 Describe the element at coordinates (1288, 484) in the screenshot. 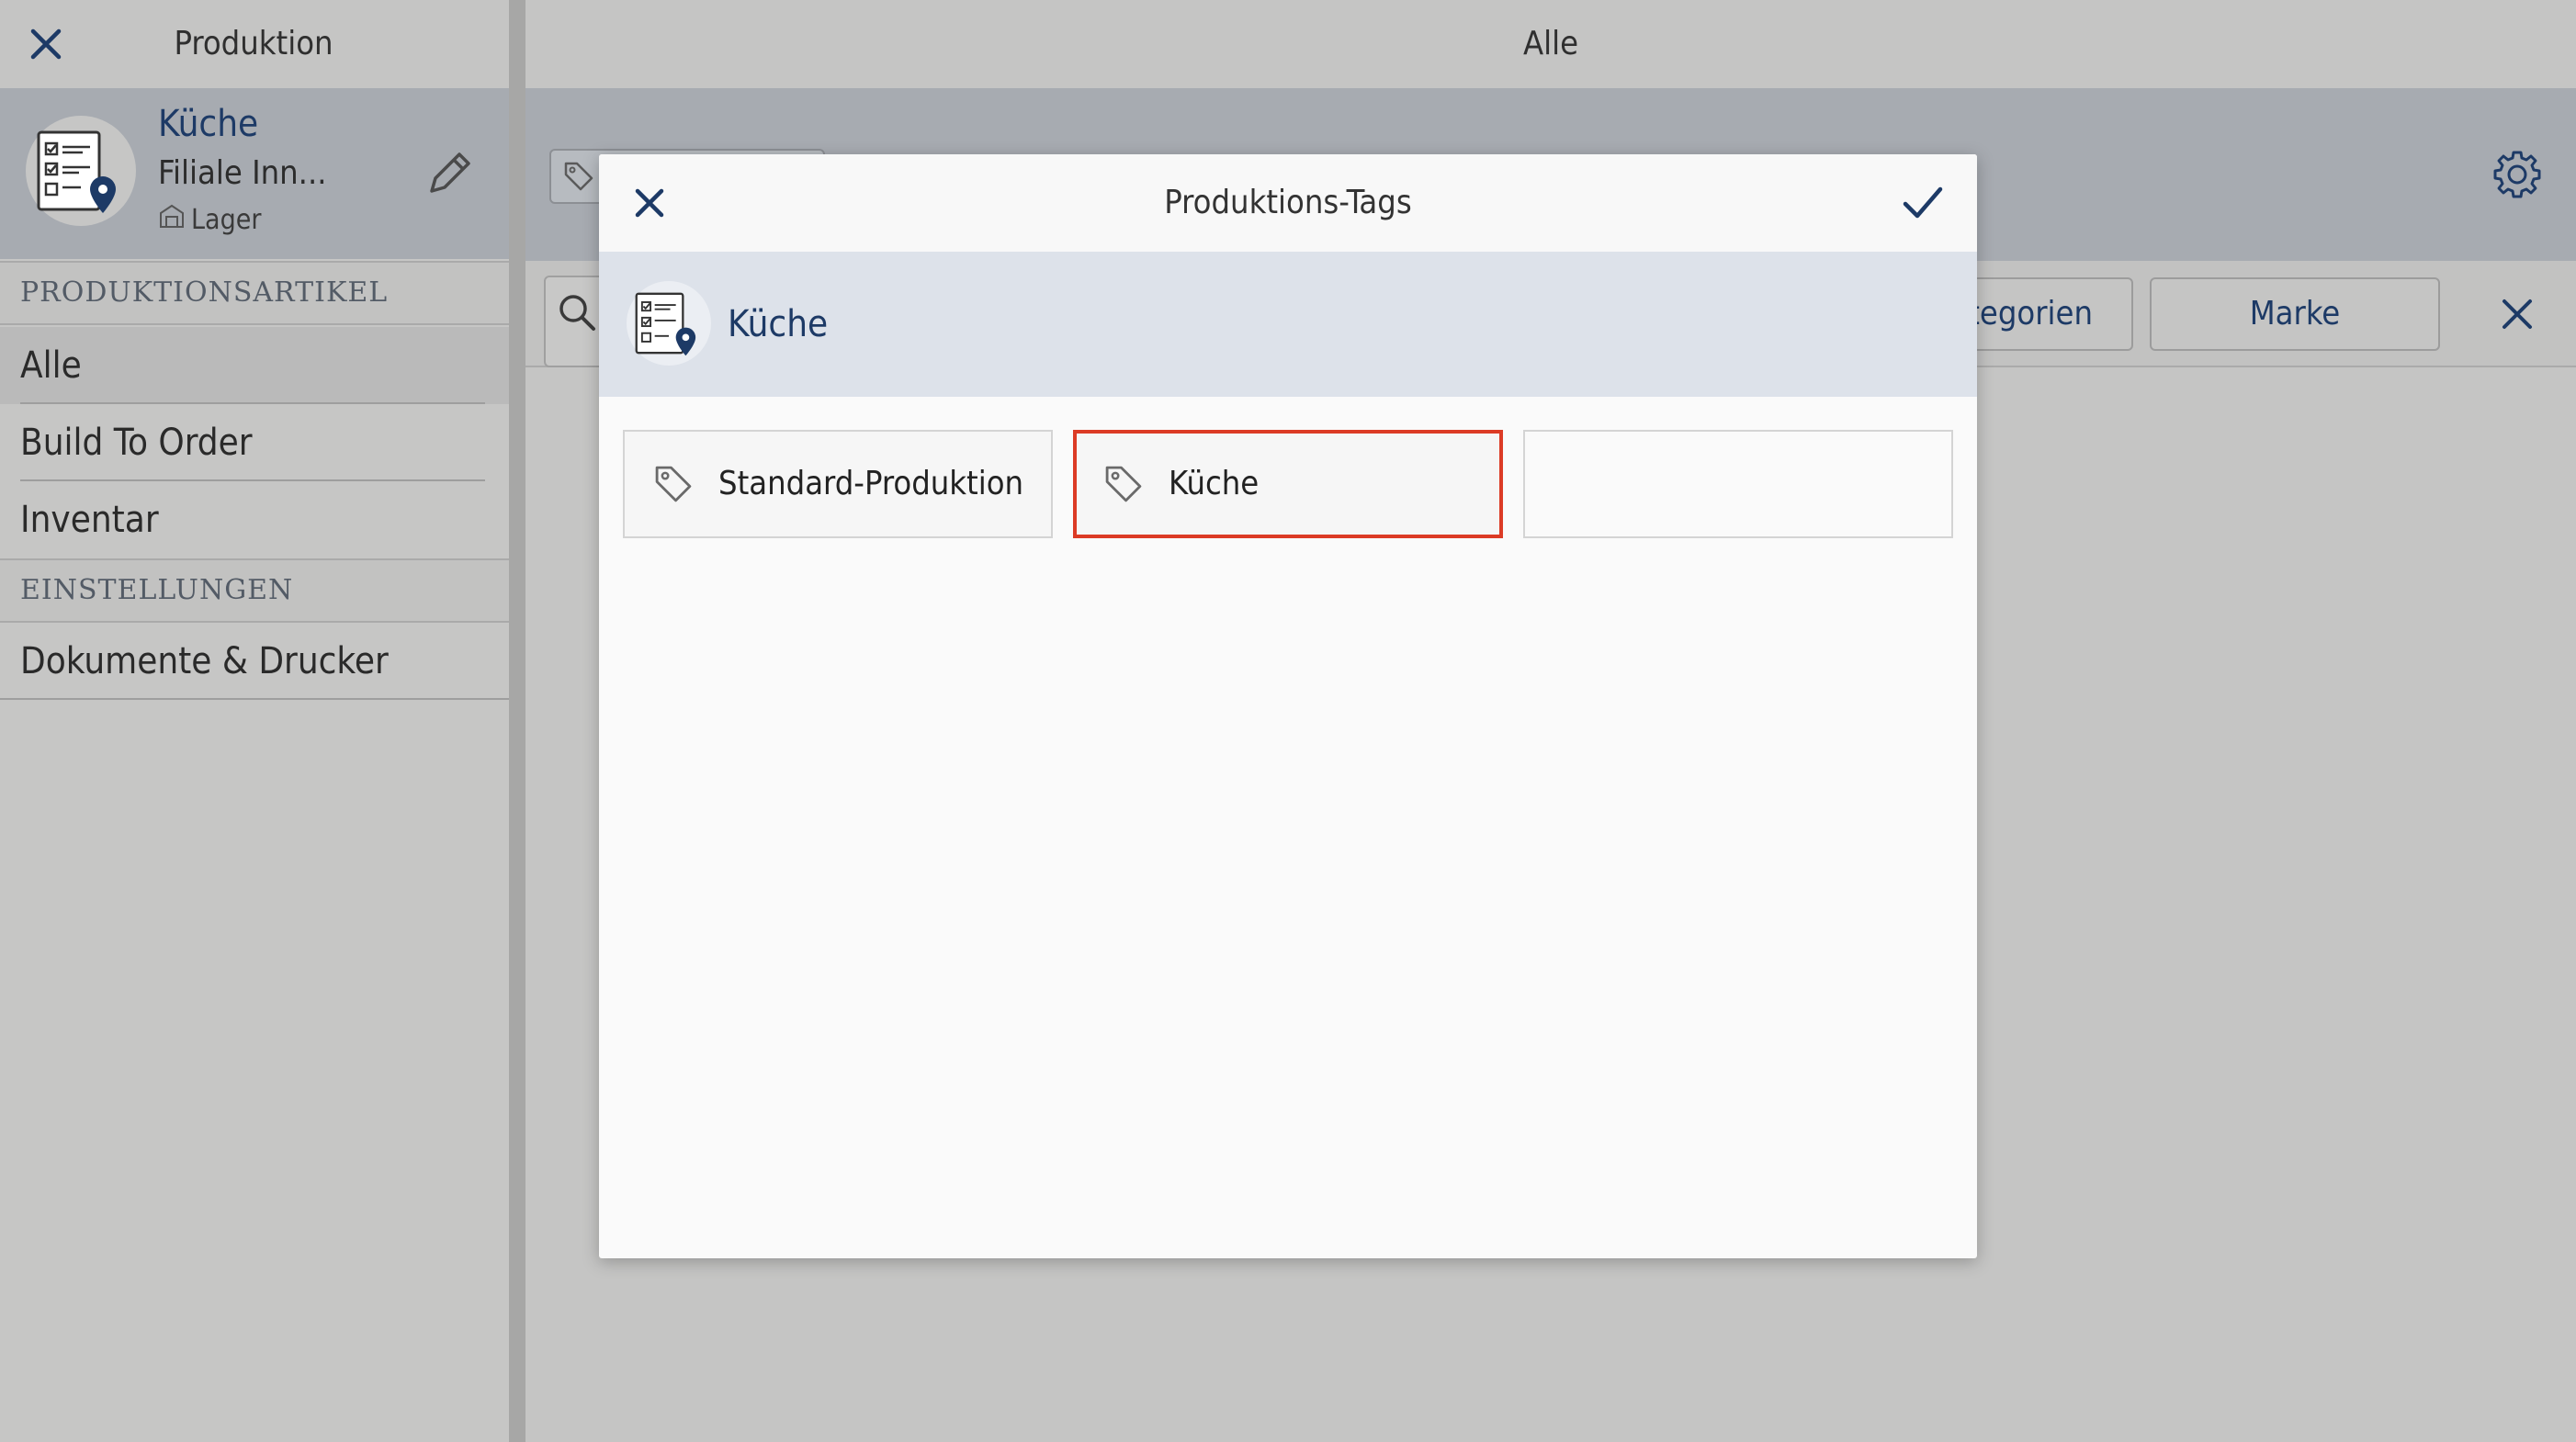

I see `tag-kueche: Küche` at that location.